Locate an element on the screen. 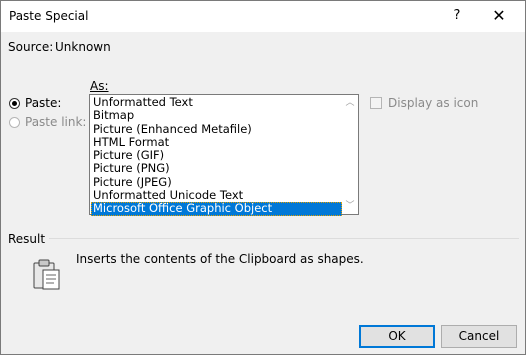 The image size is (526, 355). paste-link-radio is located at coordinates (14, 122).